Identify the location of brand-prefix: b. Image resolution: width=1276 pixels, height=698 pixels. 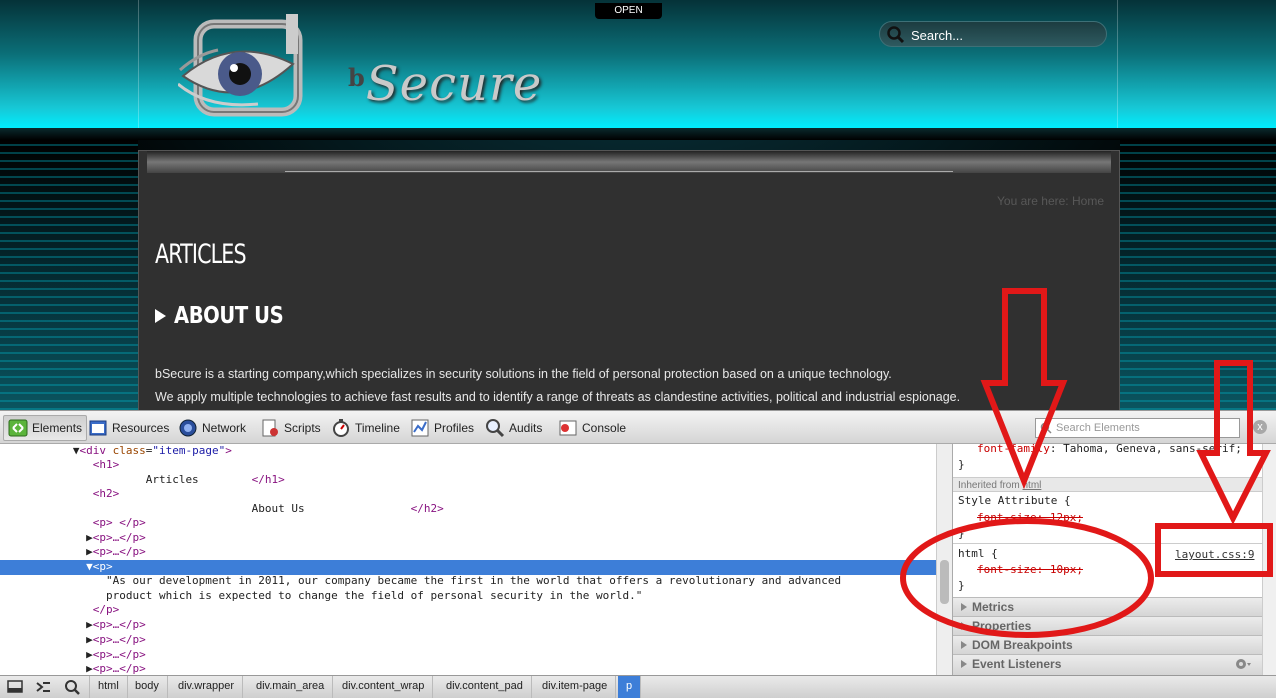
(357, 77).